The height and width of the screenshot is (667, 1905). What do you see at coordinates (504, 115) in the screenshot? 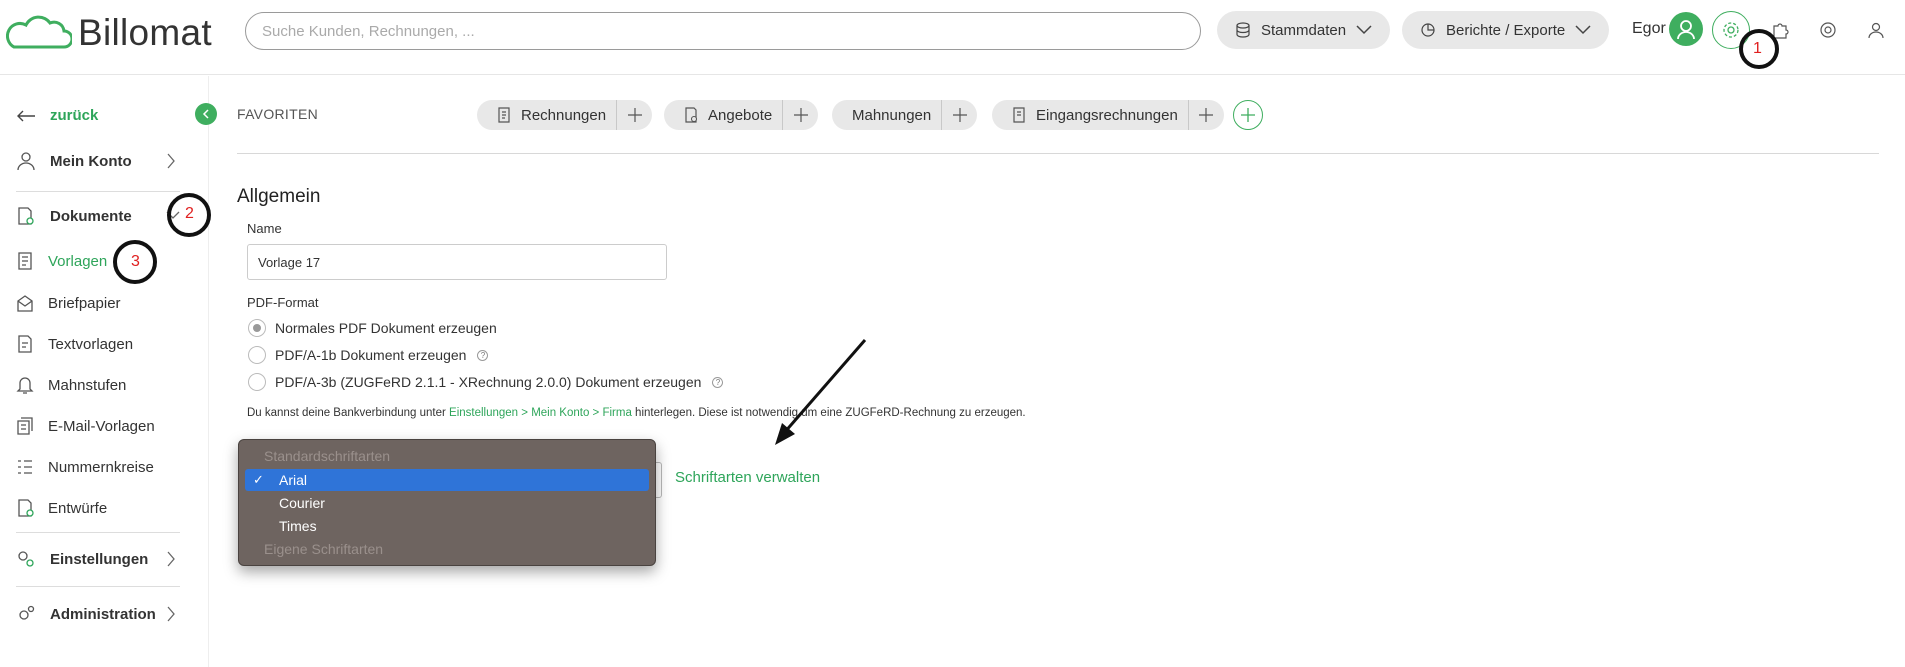
I see `invoice-icon` at bounding box center [504, 115].